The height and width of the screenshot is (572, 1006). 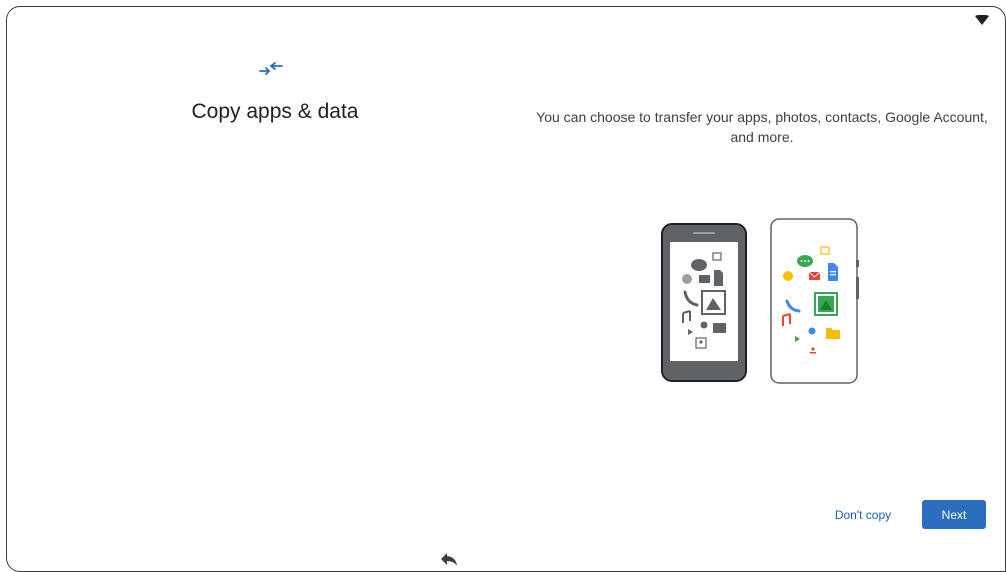 I want to click on wifi-icon, so click(x=982, y=20).